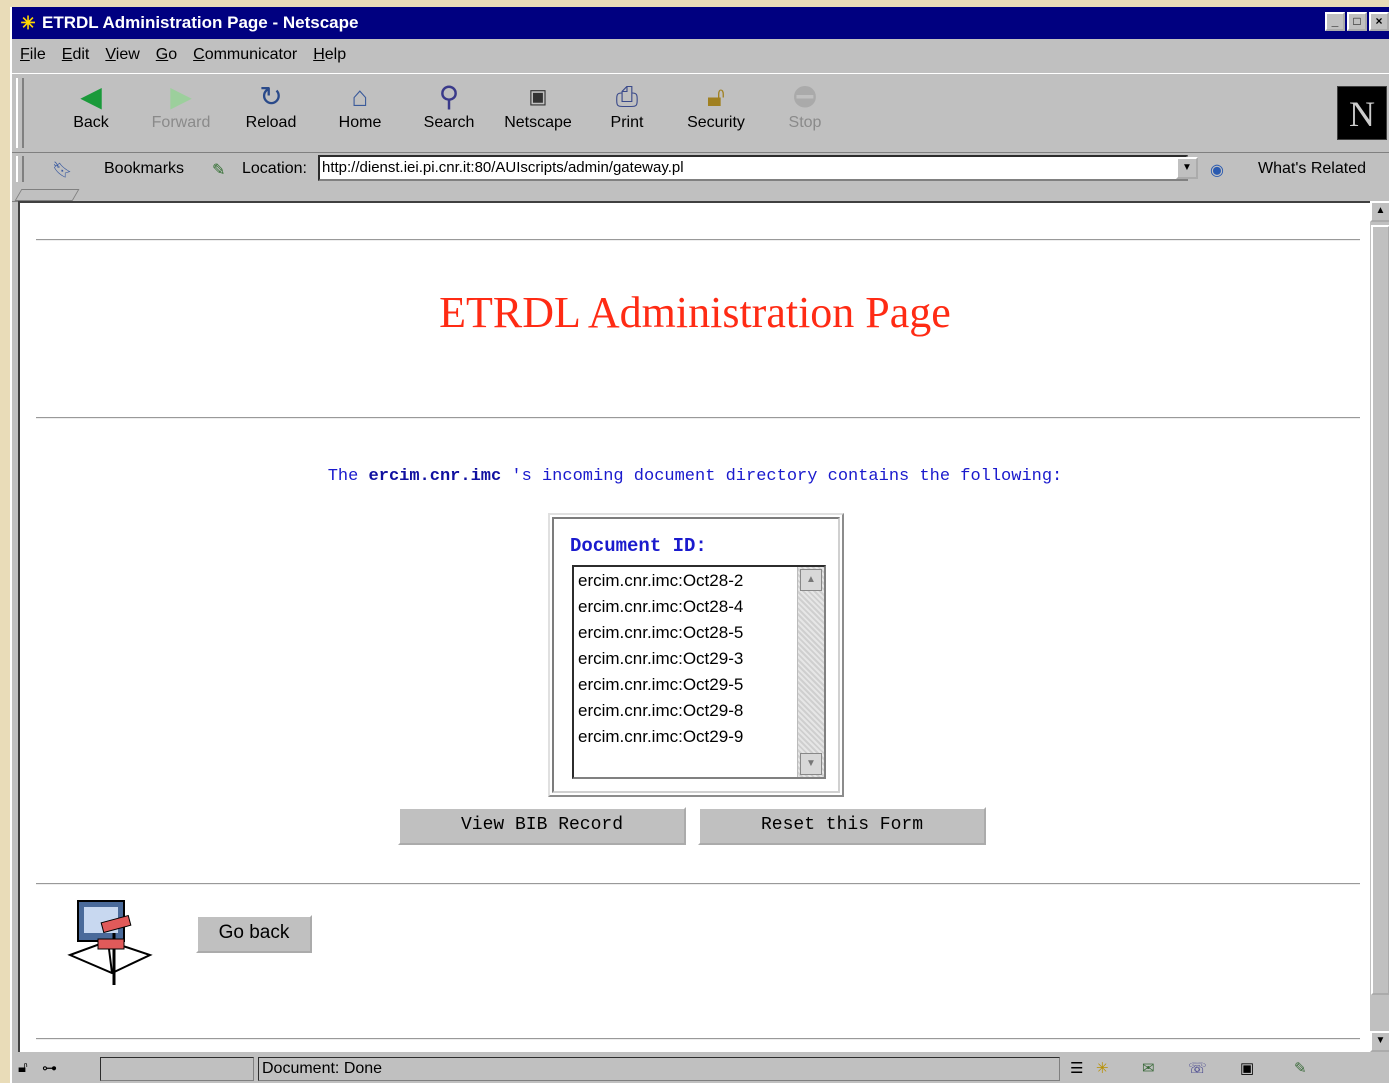 This screenshot has height=1083, width=1389. What do you see at coordinates (1148, 1068) in the screenshot?
I see `mail-icon: ✉` at bounding box center [1148, 1068].